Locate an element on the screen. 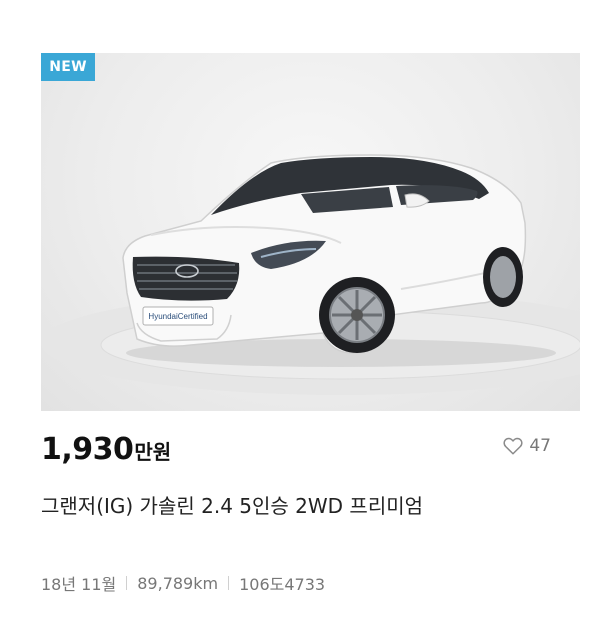 The height and width of the screenshot is (620, 600). car-meta: 18년 11월 89,789km 106도4733 is located at coordinates (183, 583).